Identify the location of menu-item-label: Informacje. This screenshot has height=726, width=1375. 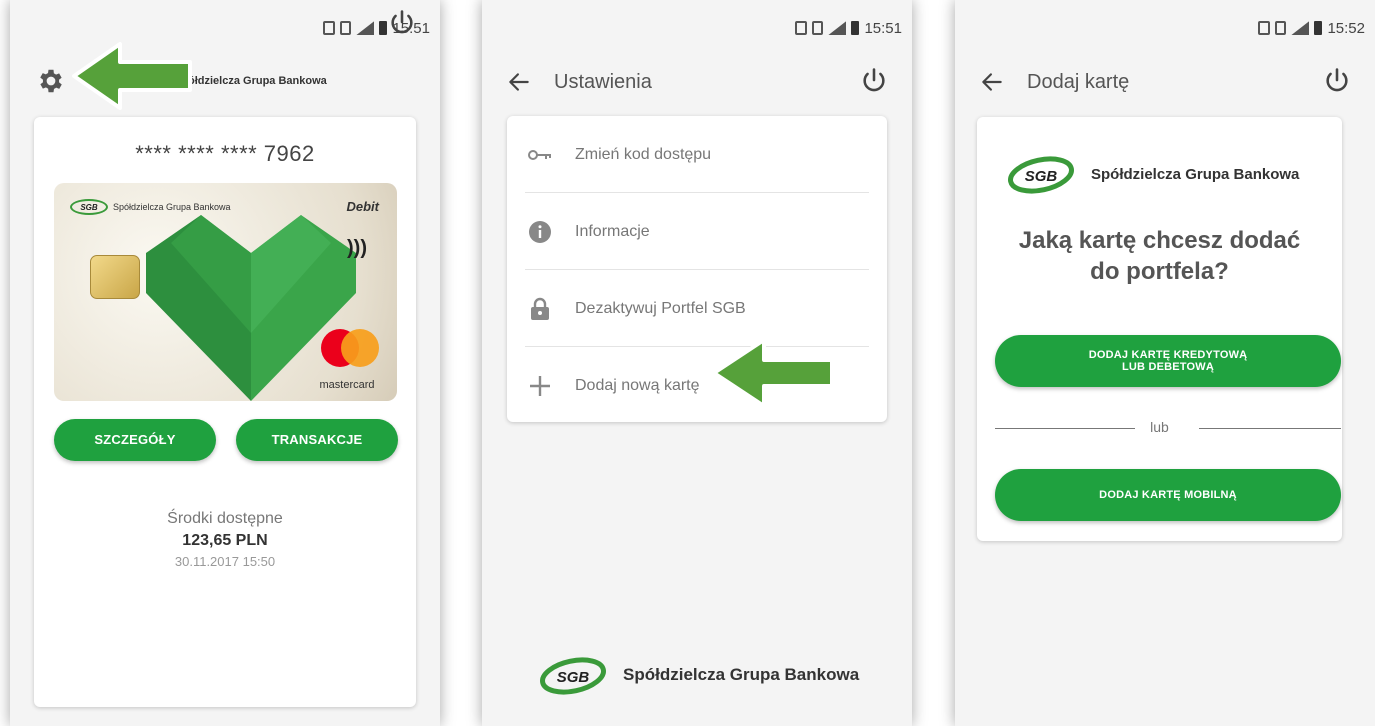
(612, 231).